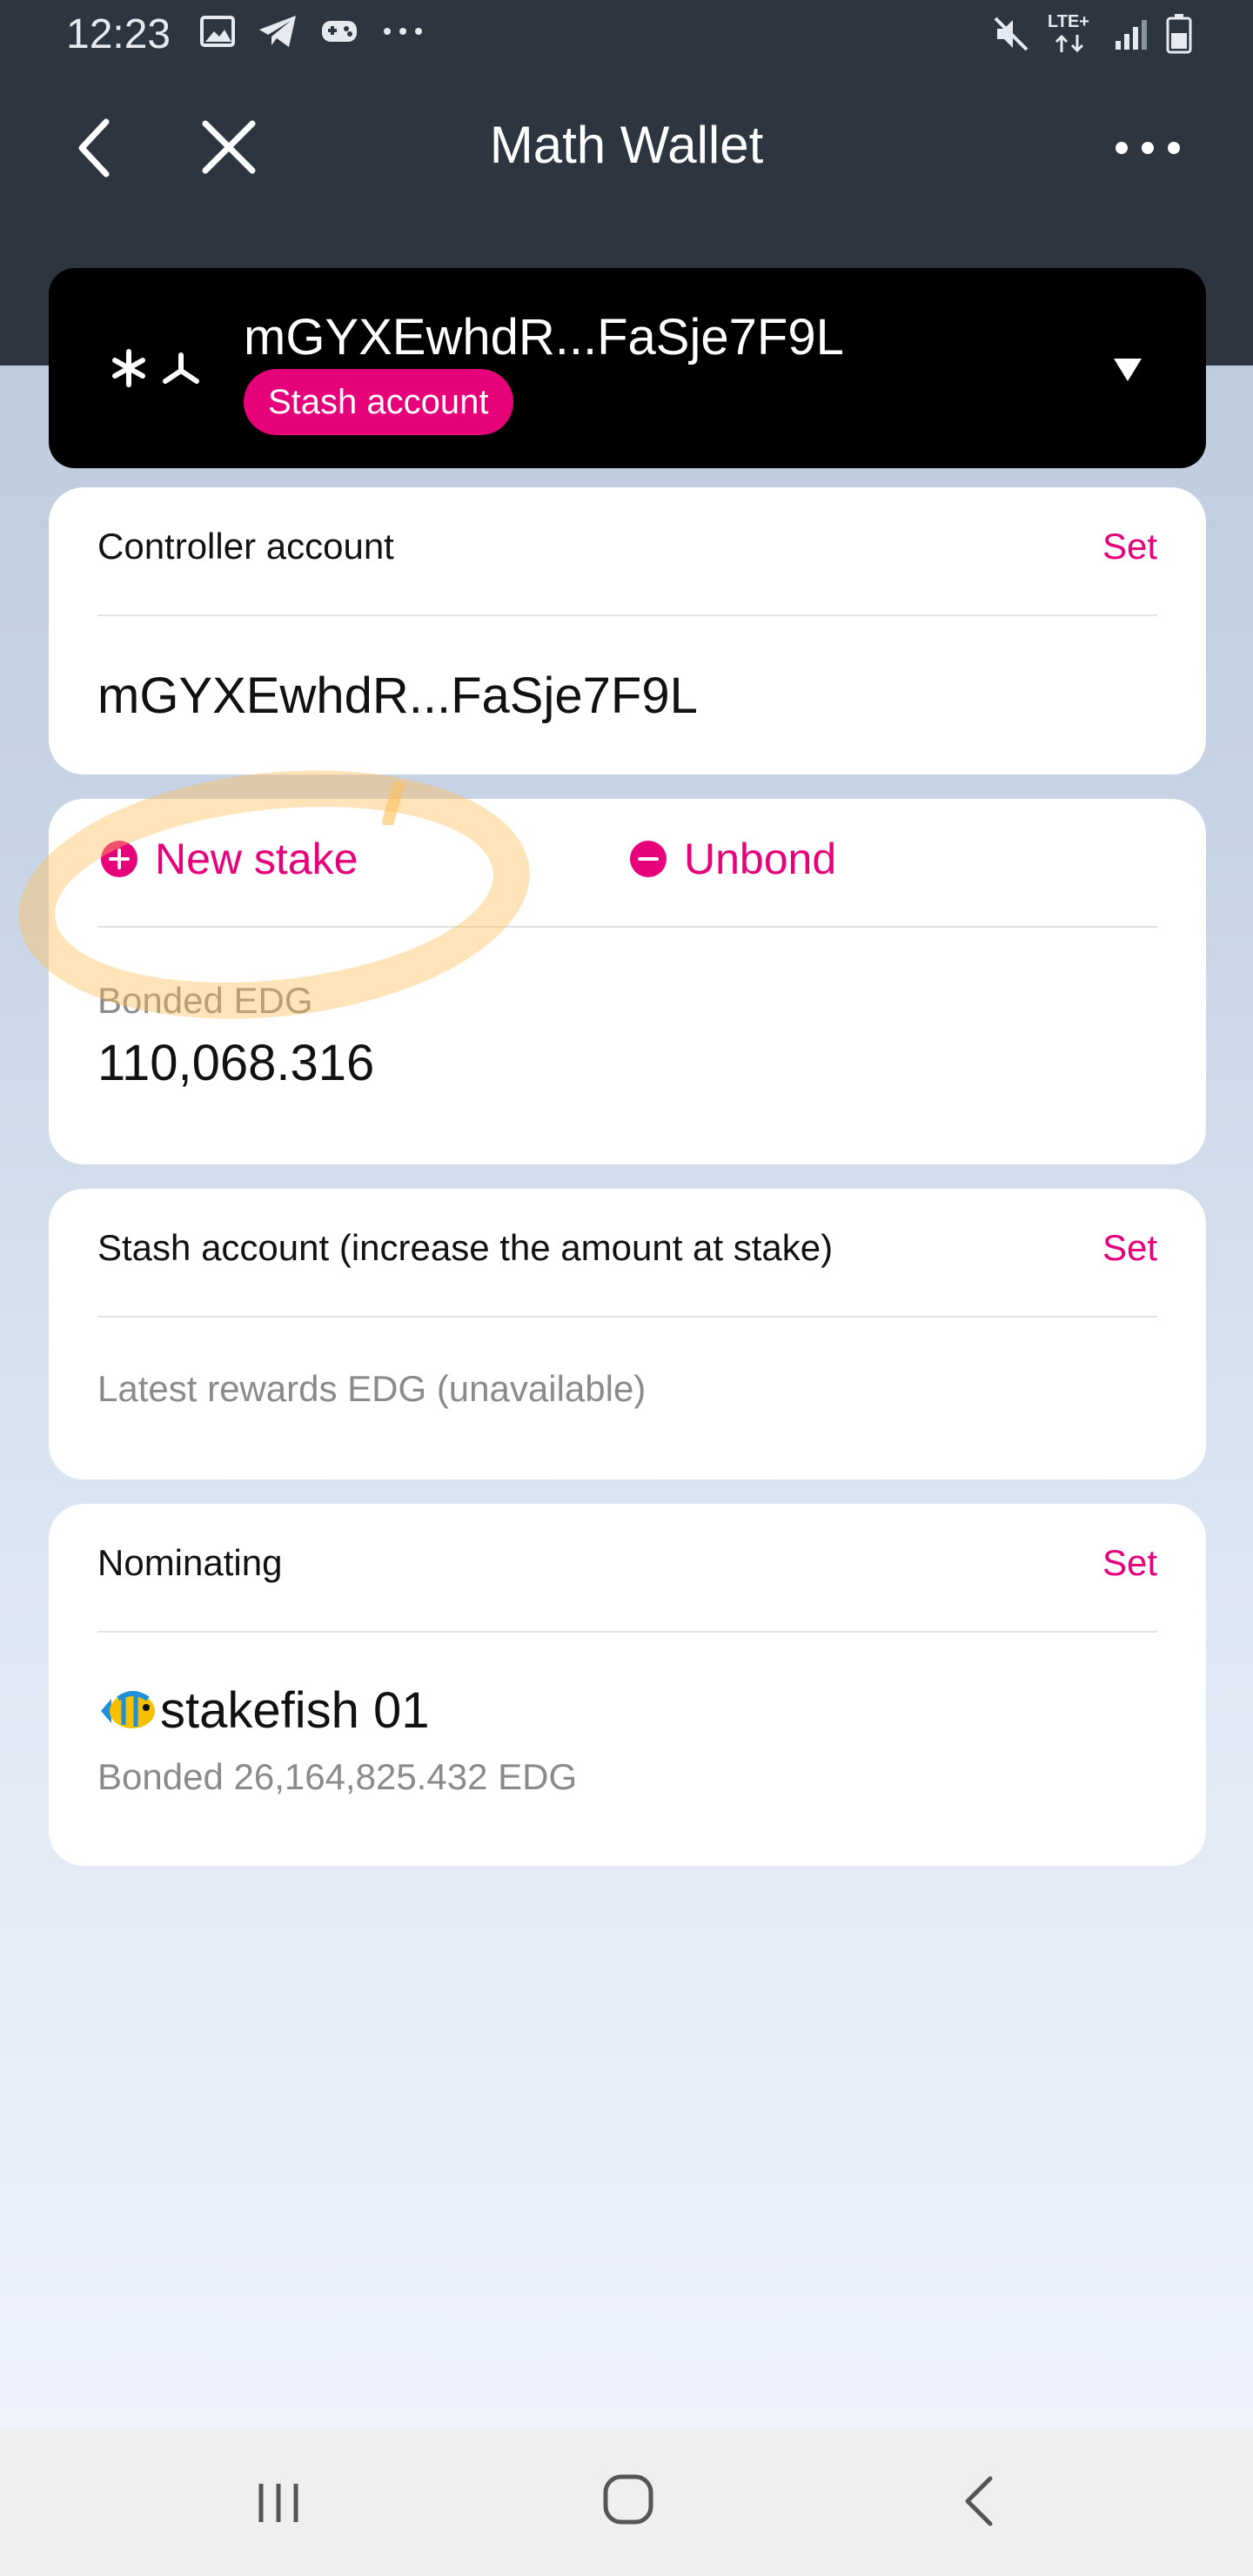  I want to click on status-icons-right: LTE+, so click(1092, 34).